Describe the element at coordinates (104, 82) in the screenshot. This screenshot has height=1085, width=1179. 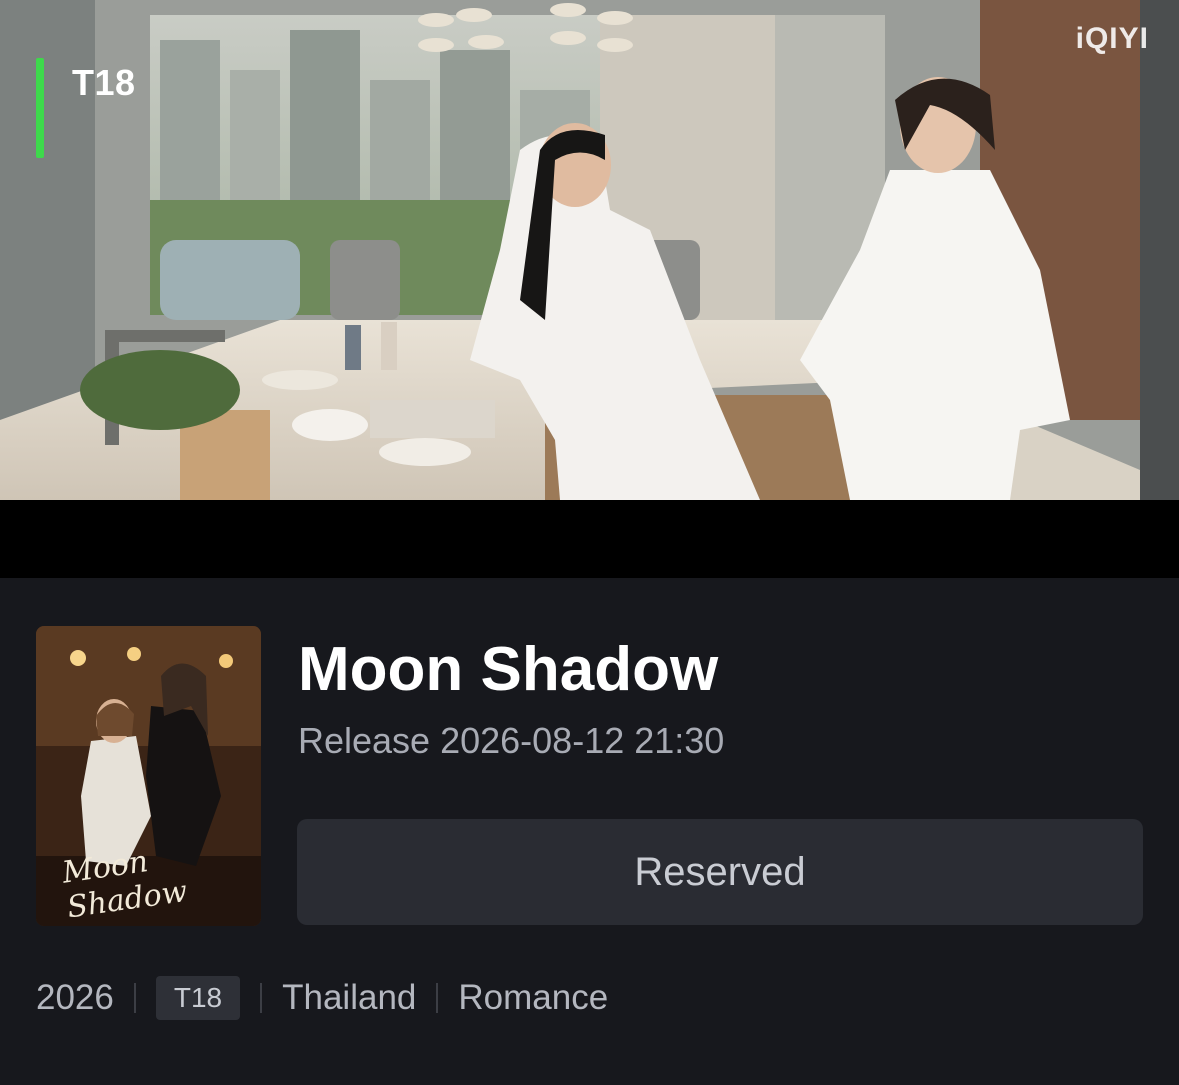
I see `rating-overlay-label: T18` at that location.